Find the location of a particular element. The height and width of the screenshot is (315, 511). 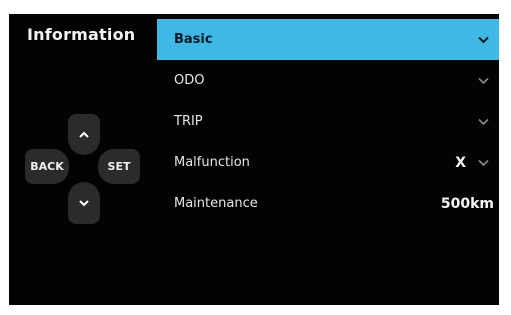

menu-item-label: Malfunction is located at coordinates (212, 162).